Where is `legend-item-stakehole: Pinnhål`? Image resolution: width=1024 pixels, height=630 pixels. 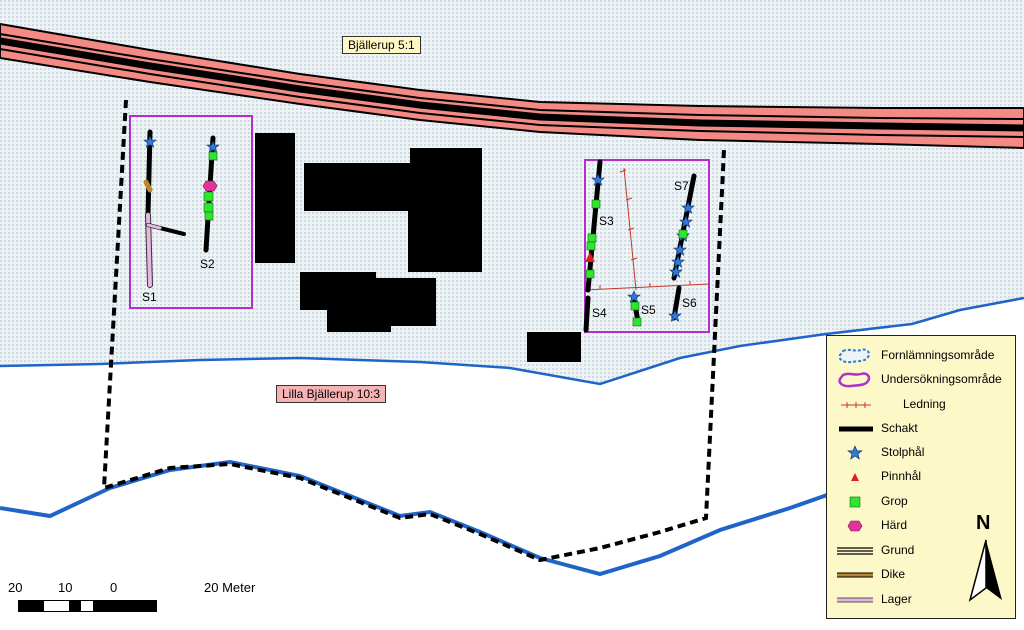 legend-item-stakehole: Pinnhål is located at coordinates (921, 477).